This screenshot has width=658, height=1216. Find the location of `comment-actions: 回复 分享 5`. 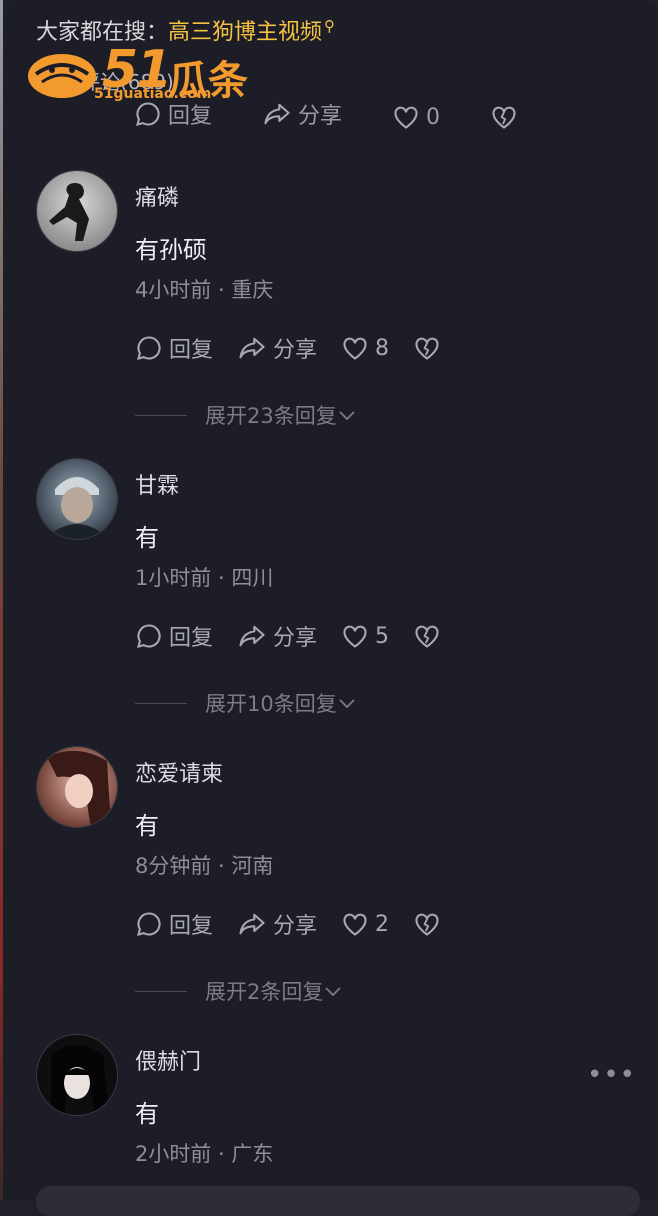

comment-actions: 回复 分享 5 is located at coordinates (300, 636).